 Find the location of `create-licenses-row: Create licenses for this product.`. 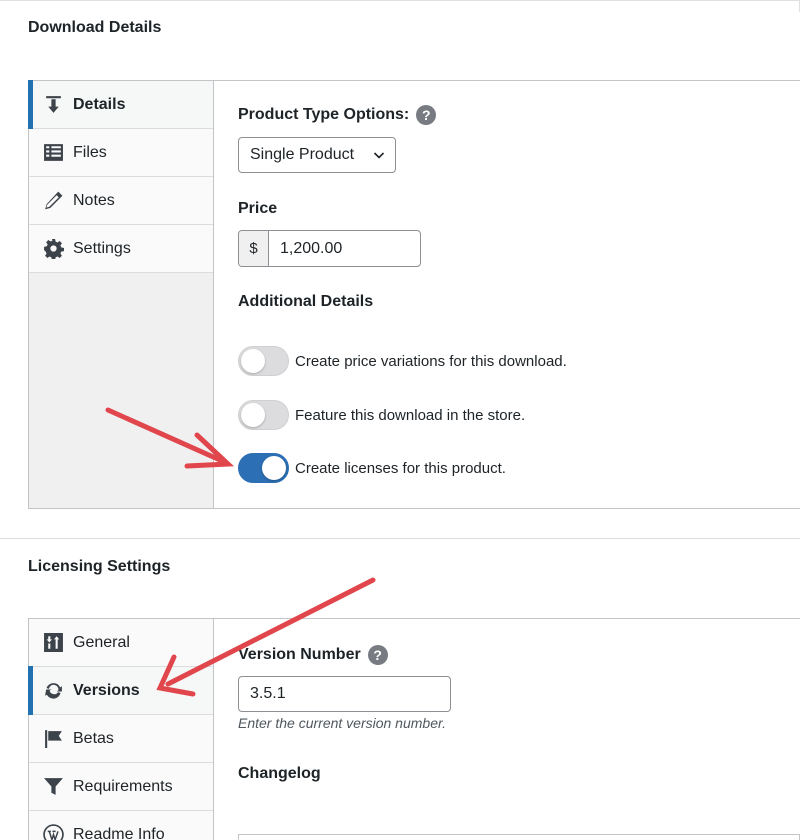

create-licenses-row: Create licenses for this product. is located at coordinates (372, 468).